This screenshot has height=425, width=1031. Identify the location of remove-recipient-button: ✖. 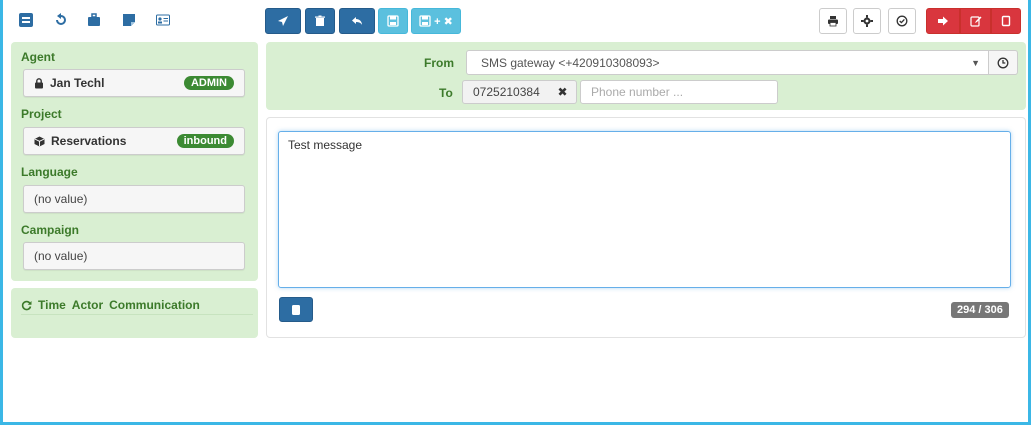
(563, 92).